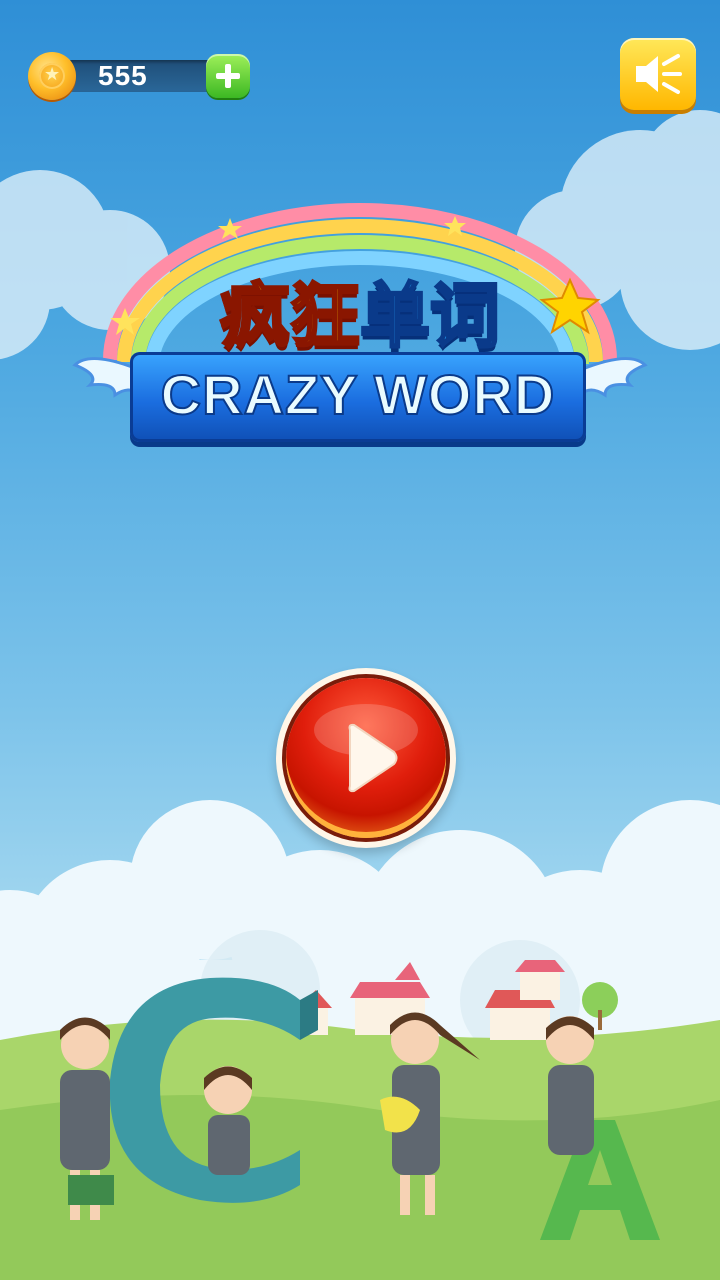  Describe the element at coordinates (358, 394) in the screenshot. I see `logo-title-en: CRAZY WORD` at that location.